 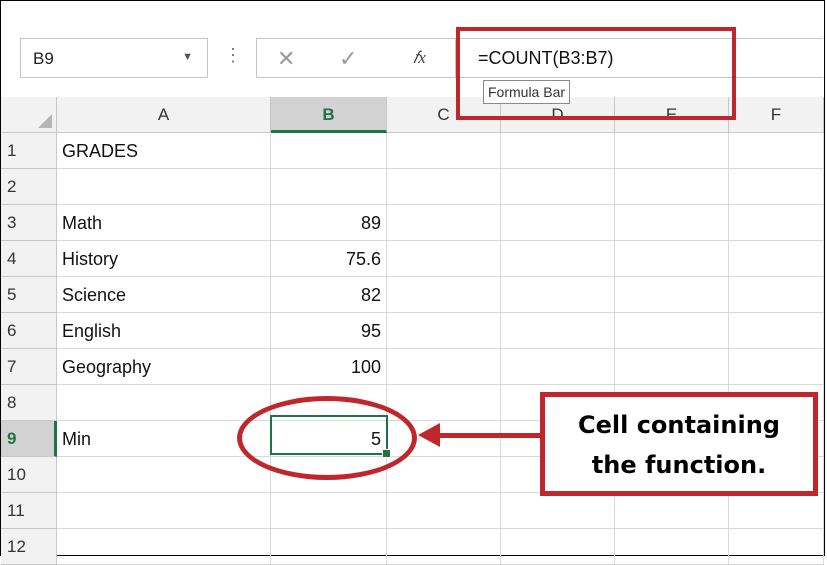 I want to click on formula-buttons: ✕ ✓ 𝑓x, so click(x=356, y=58).